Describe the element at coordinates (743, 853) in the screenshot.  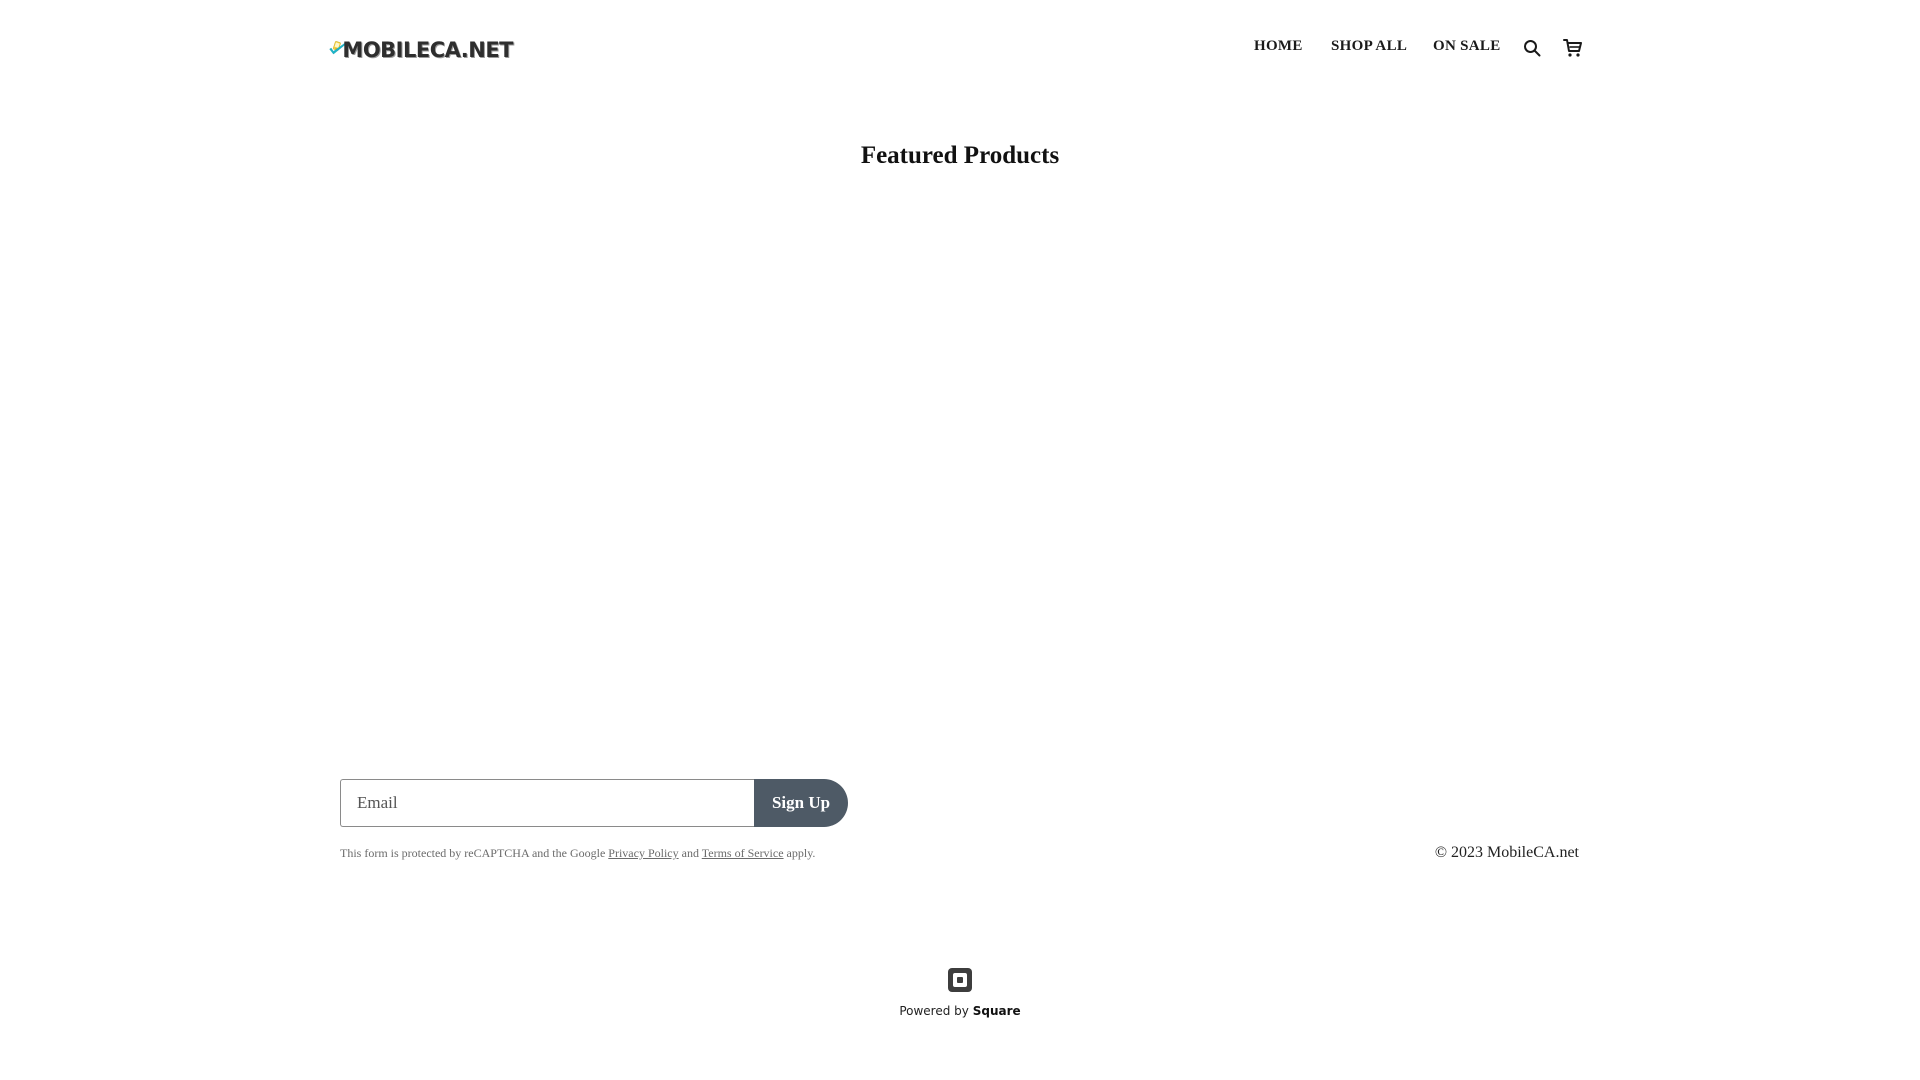
I see `terms-of-service-link: Terms of Service` at that location.